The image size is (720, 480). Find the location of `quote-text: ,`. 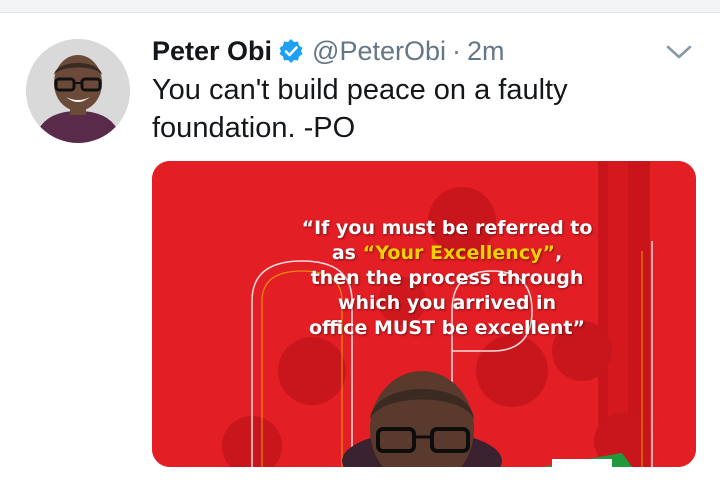

quote-text: , is located at coordinates (558, 253).